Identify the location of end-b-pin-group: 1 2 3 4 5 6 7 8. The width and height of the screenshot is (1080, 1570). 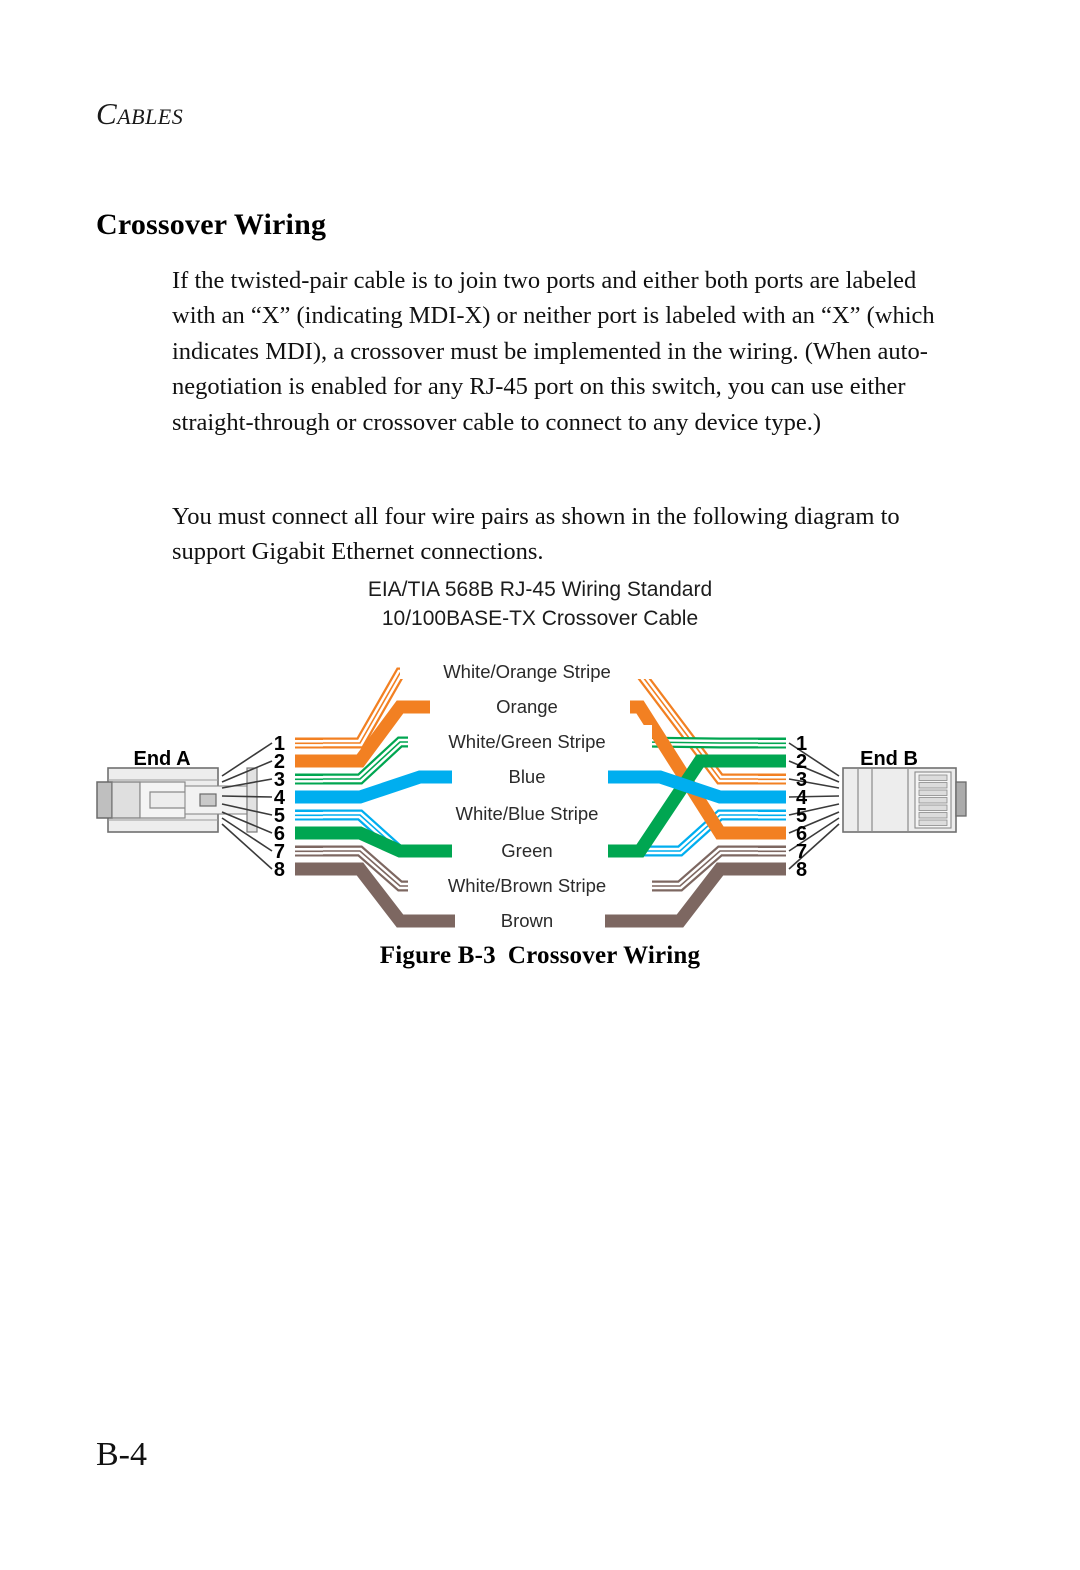
(783, 807).